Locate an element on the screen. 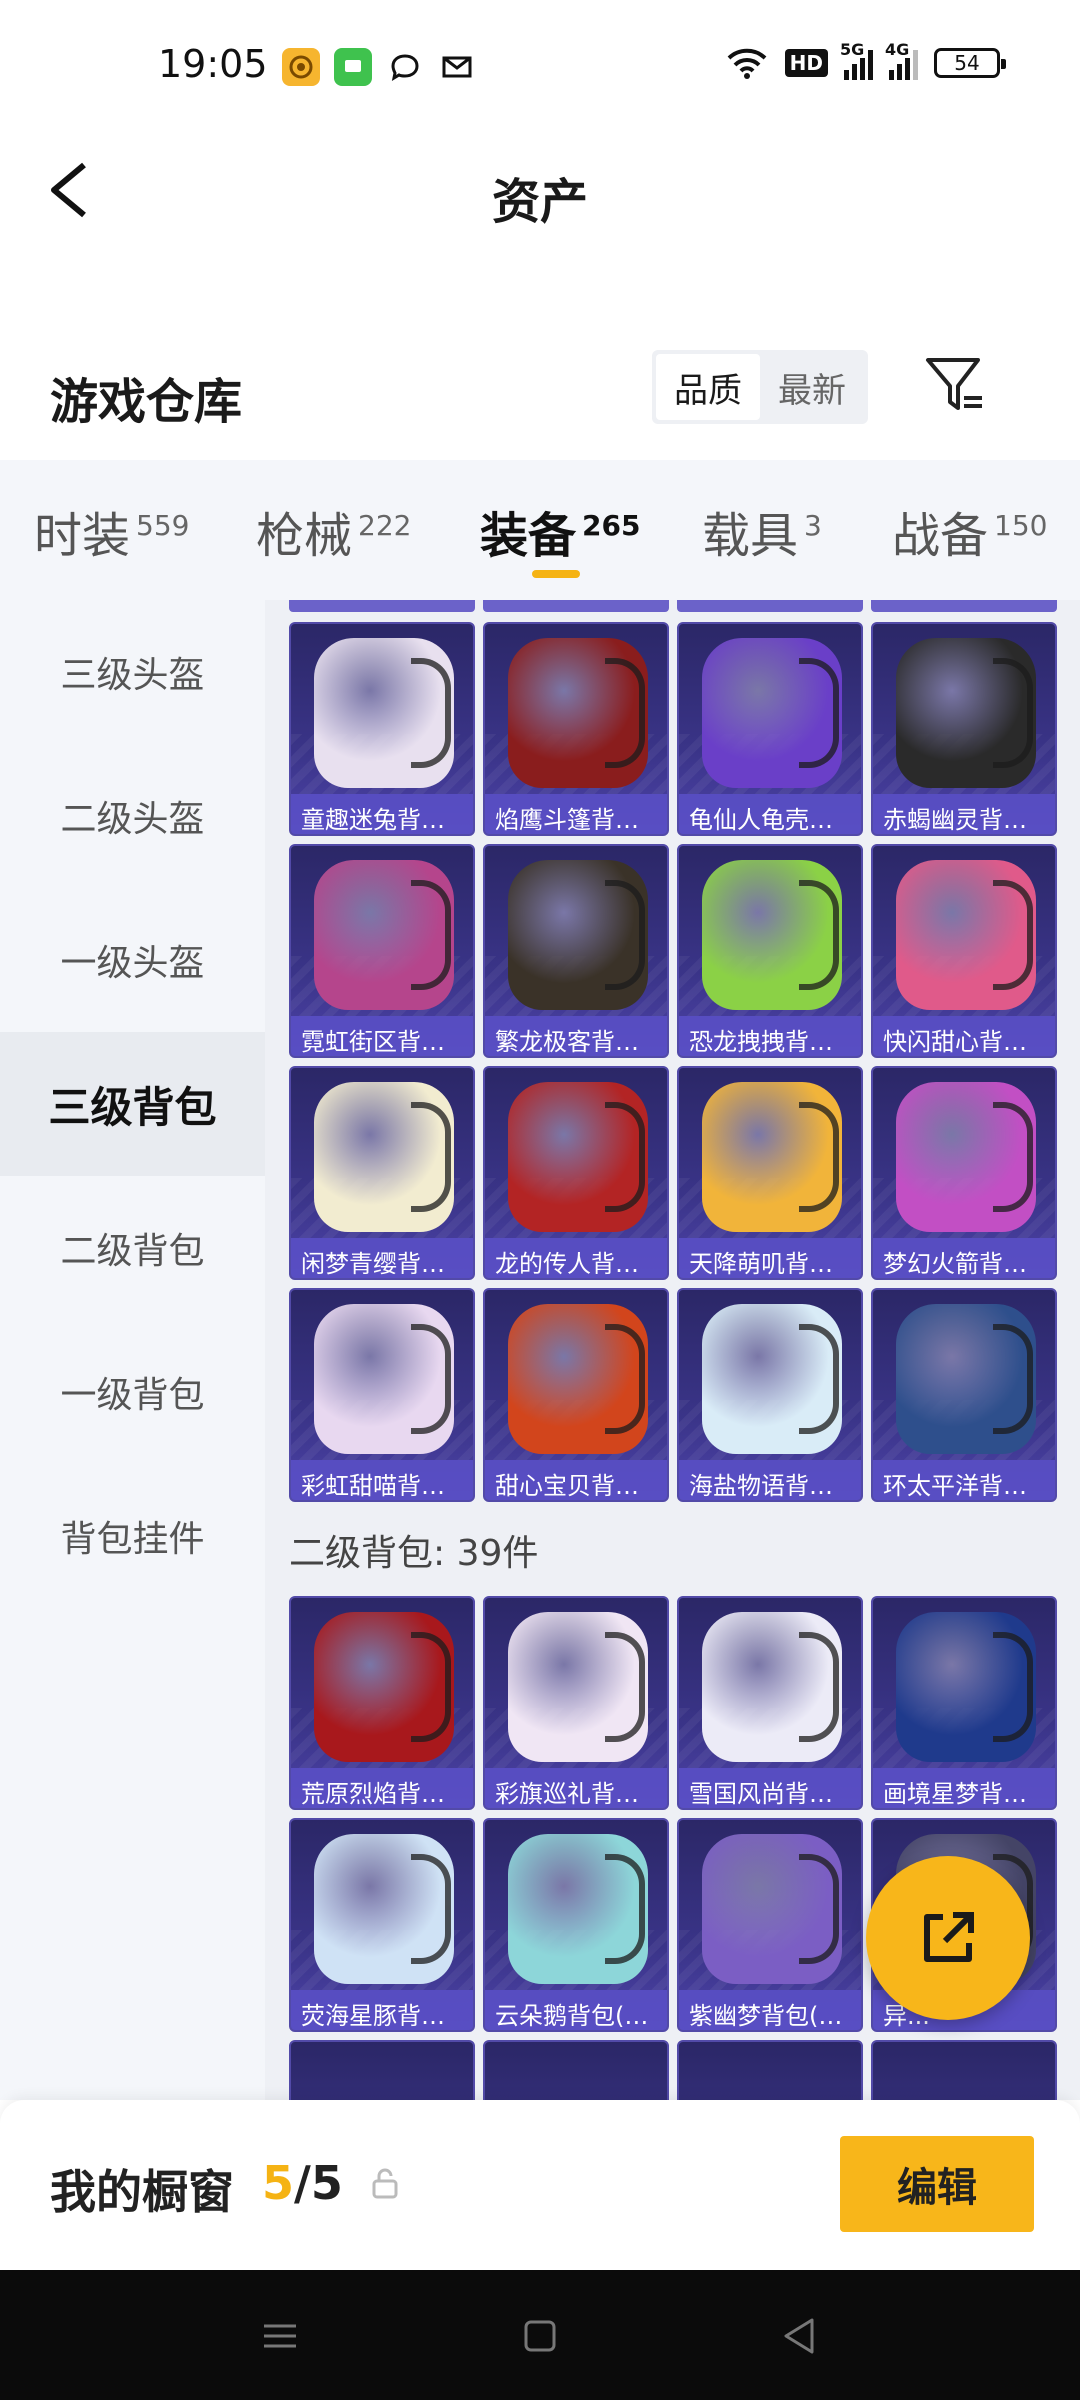 The height and width of the screenshot is (2400, 1080). signal-4g-icon: 4G is located at coordinates (901, 60).